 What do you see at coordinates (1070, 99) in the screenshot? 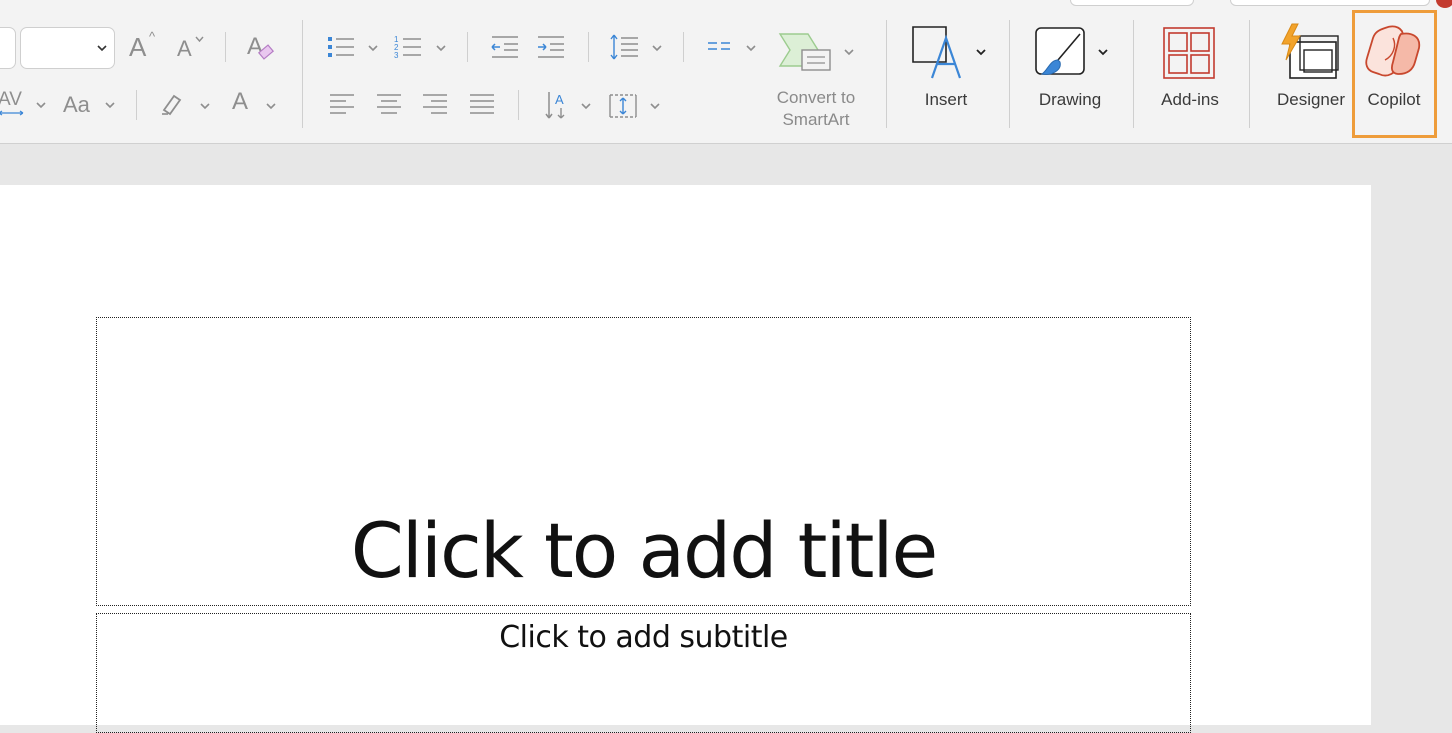
I see `drawing-label: Drawing` at bounding box center [1070, 99].